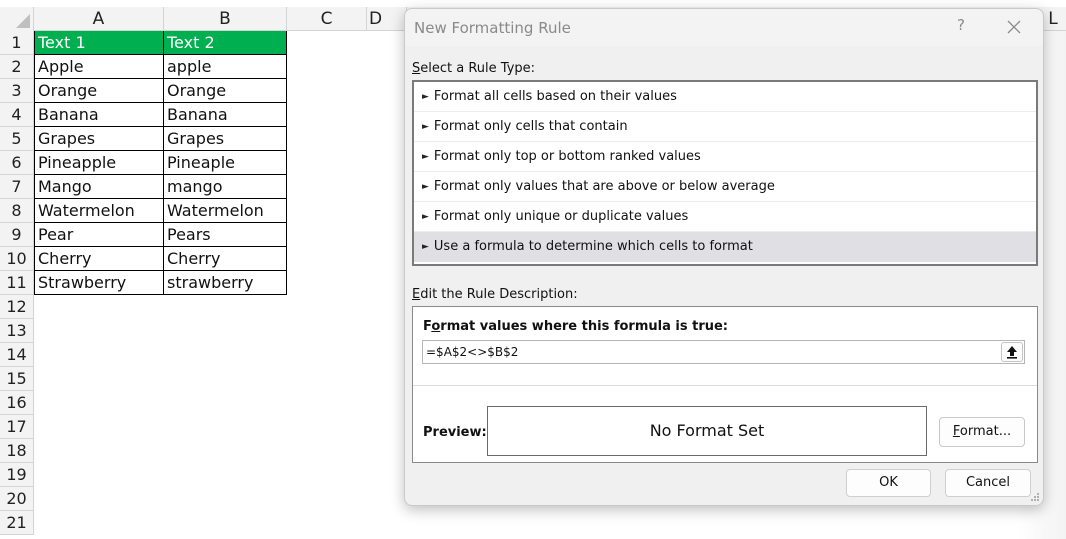 The image size is (1066, 539). I want to click on cell-A5: Grapes, so click(99, 139).